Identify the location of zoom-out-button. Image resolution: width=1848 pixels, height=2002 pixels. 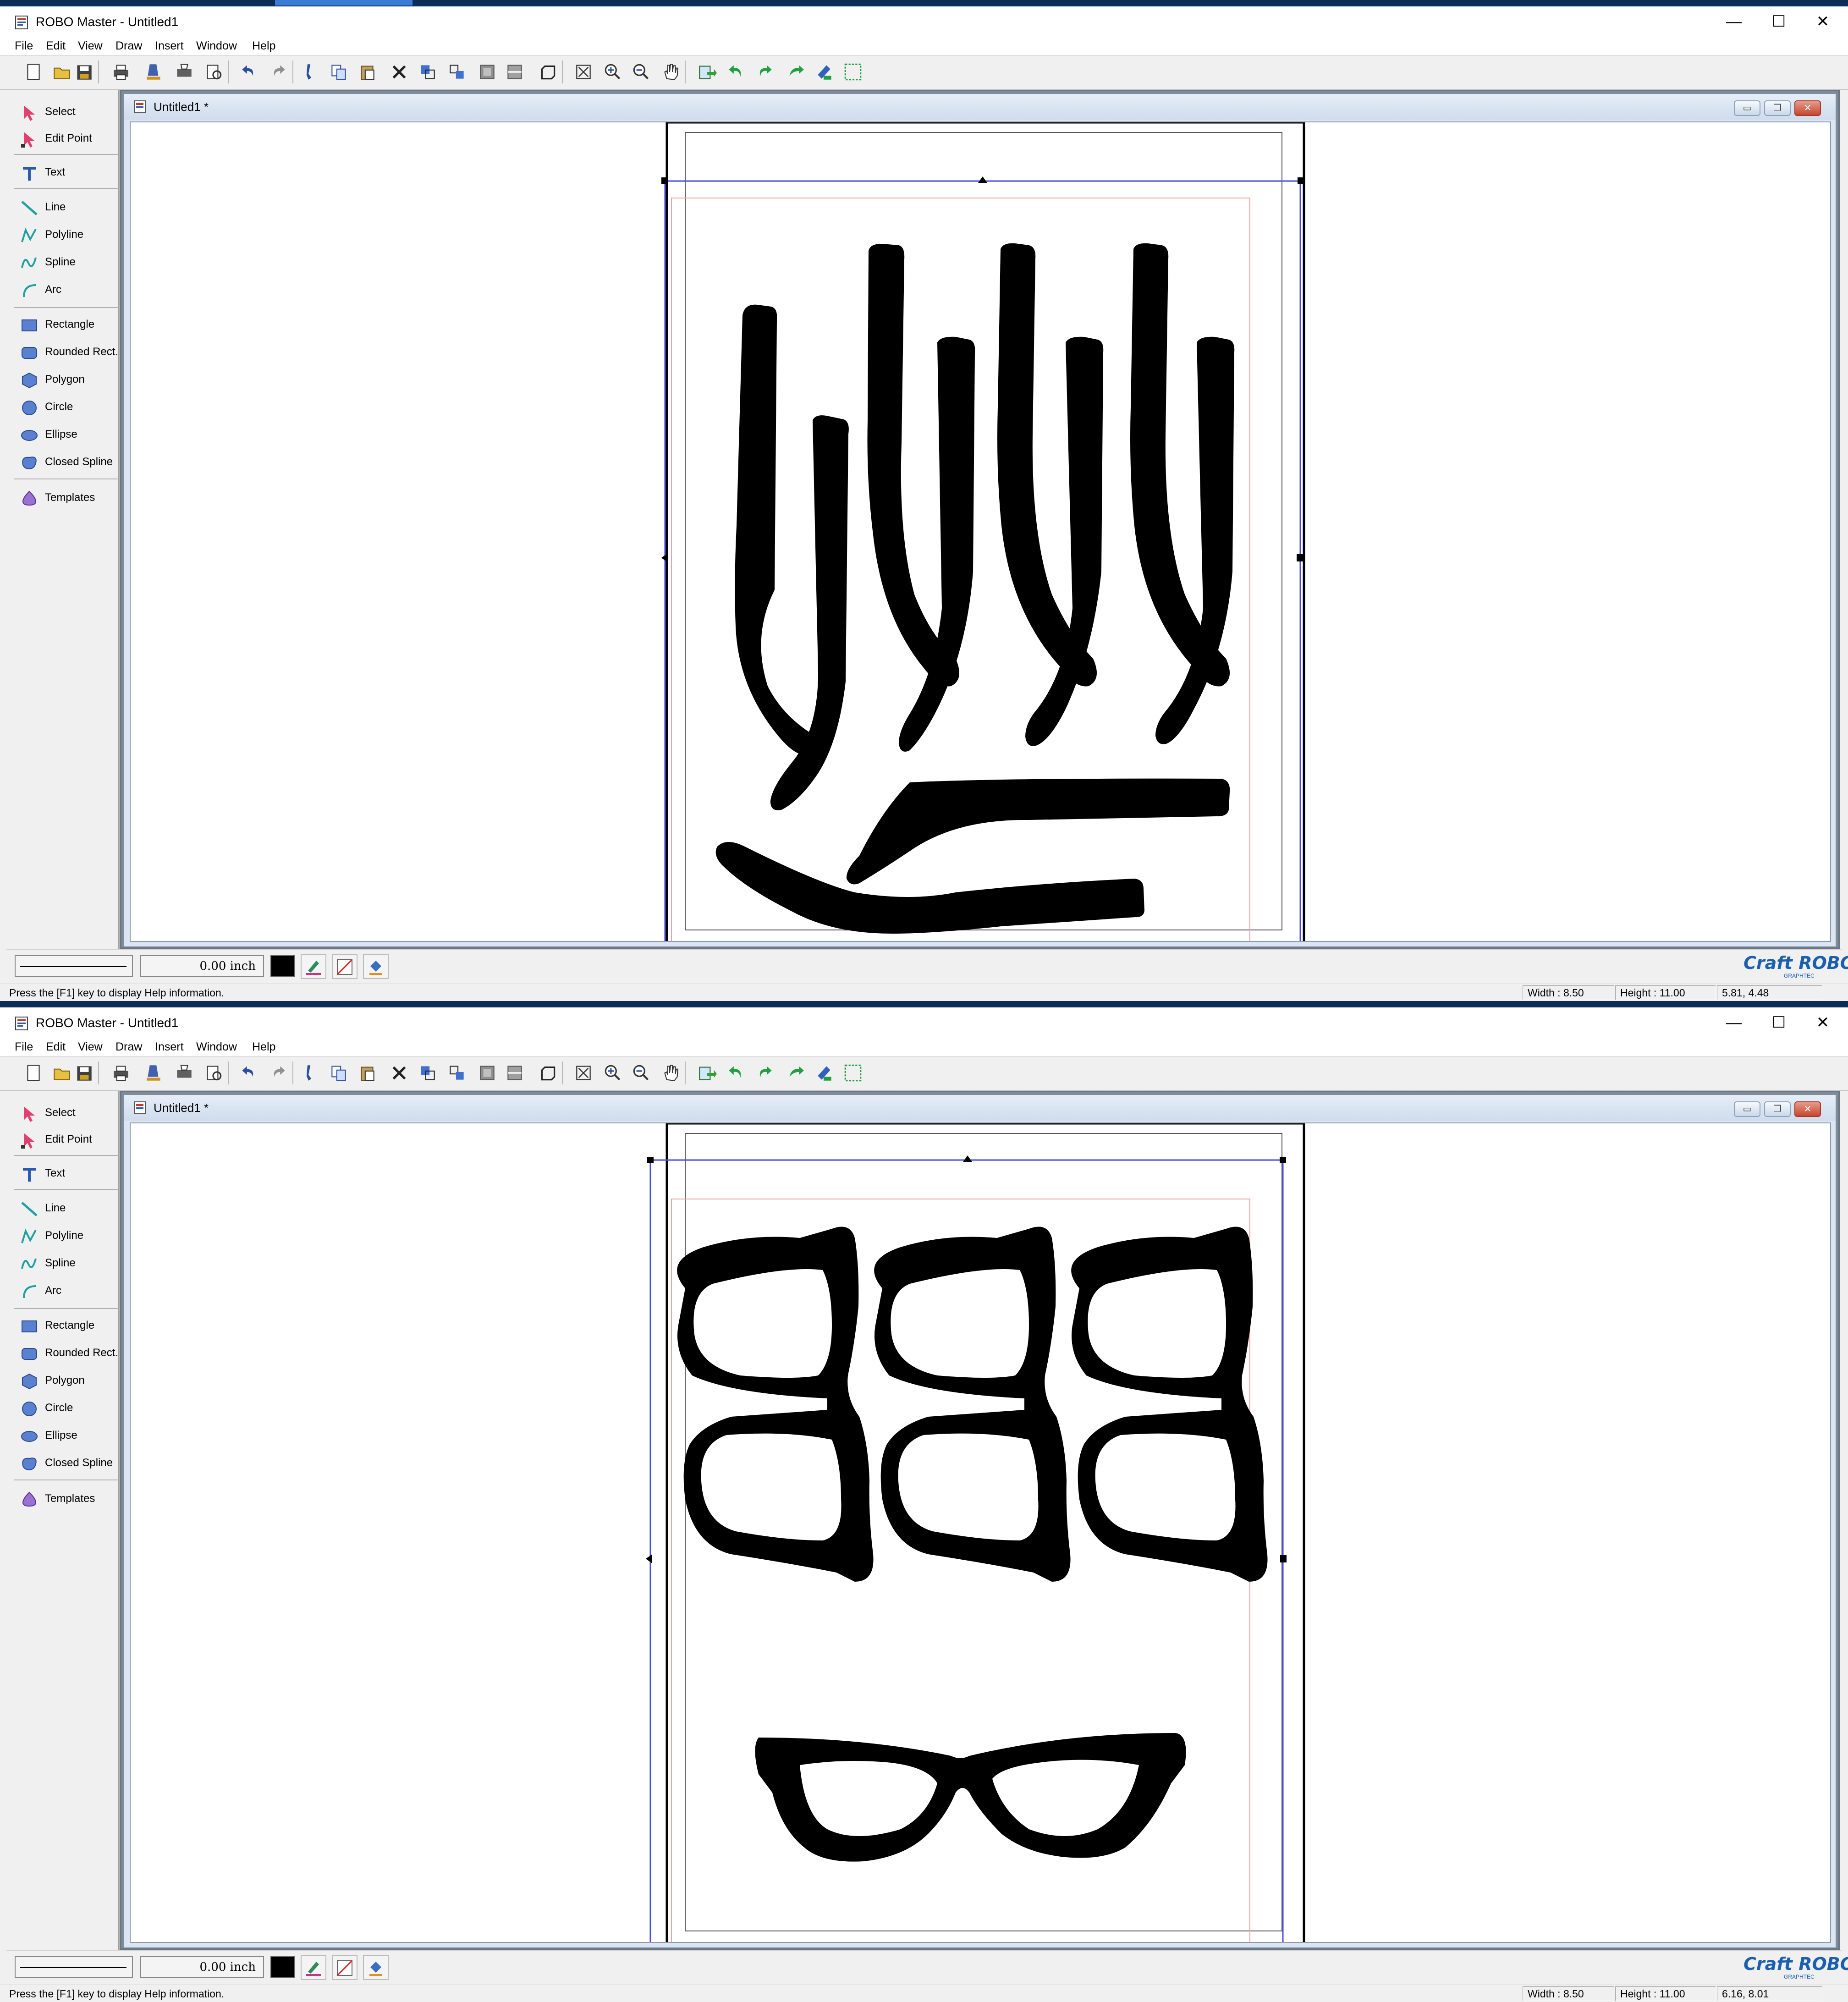
(641, 1073).